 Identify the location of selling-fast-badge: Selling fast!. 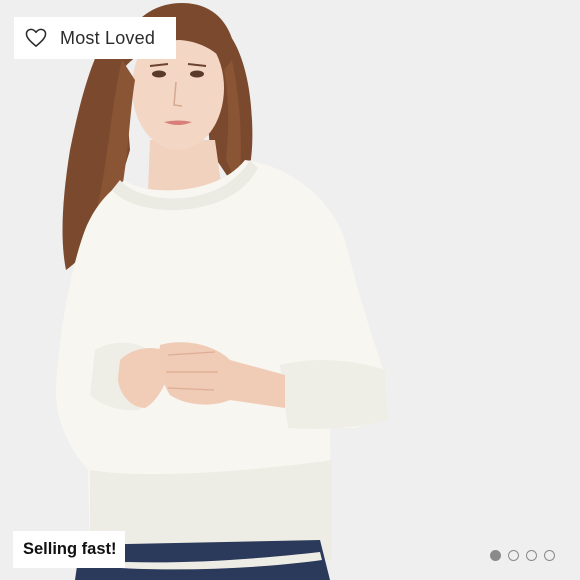
(69, 549).